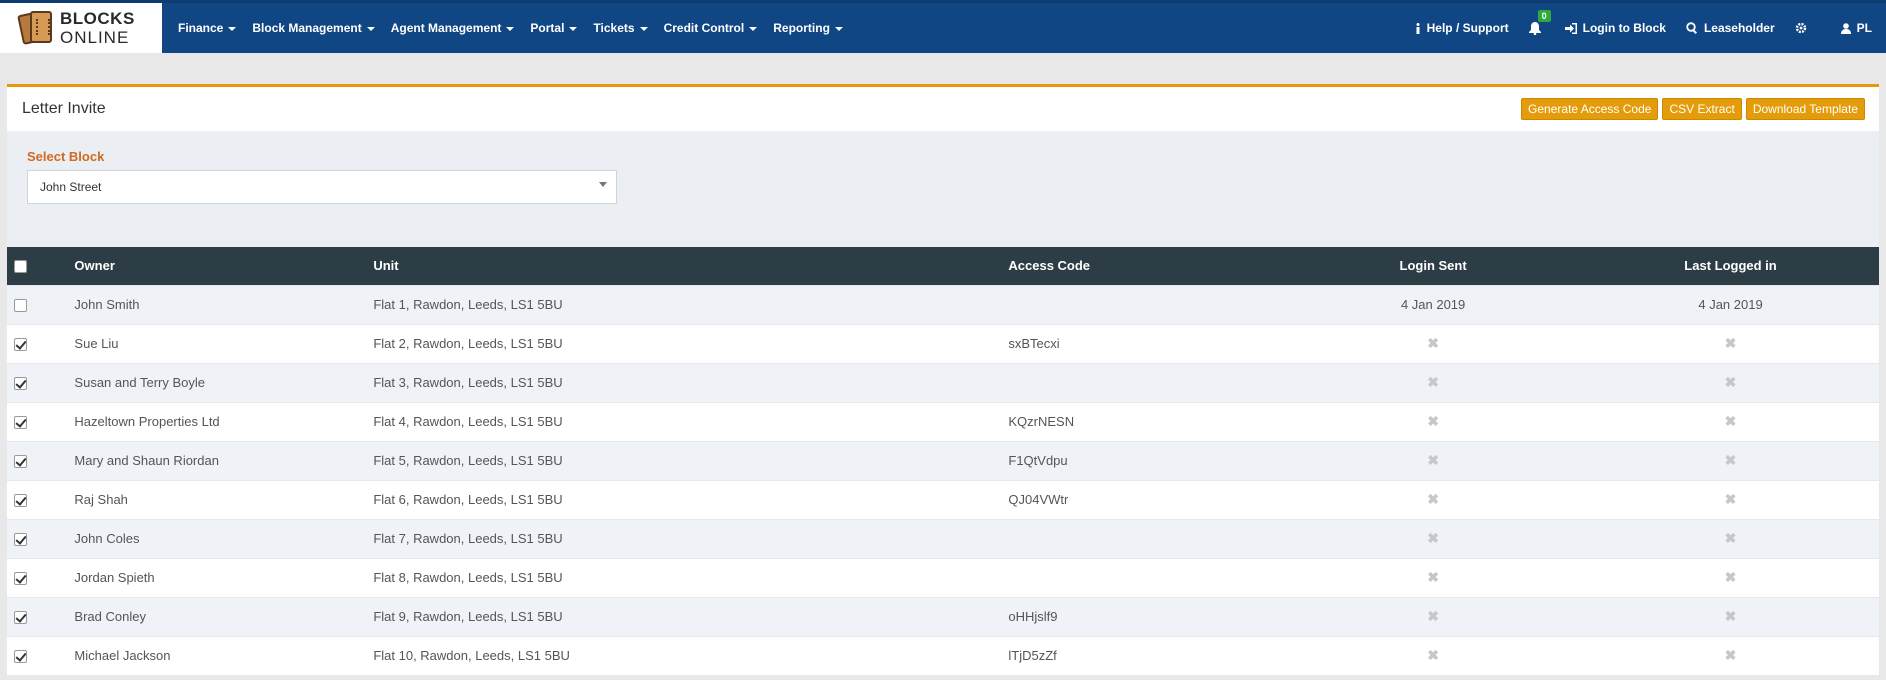 This screenshot has width=1886, height=680. I want to click on logo: BLOCKS ONLINE, so click(81, 28).